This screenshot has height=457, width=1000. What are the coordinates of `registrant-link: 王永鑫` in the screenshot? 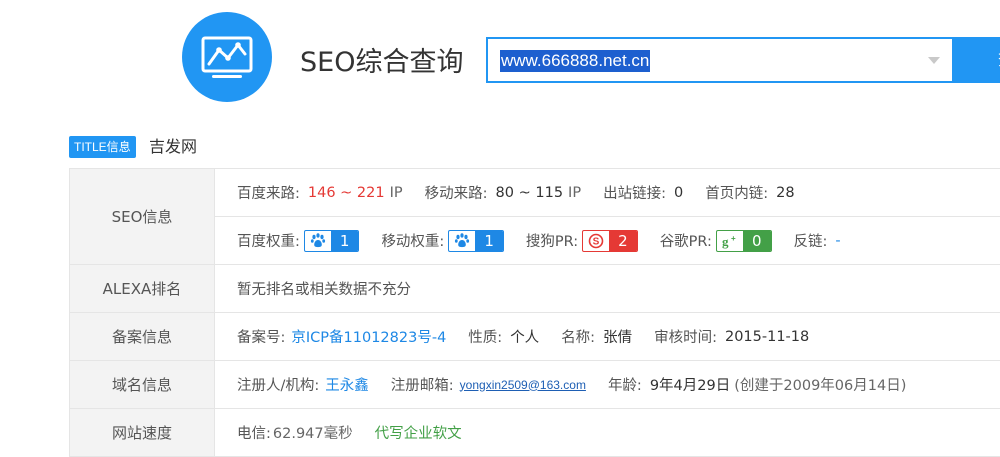 It's located at (347, 384).